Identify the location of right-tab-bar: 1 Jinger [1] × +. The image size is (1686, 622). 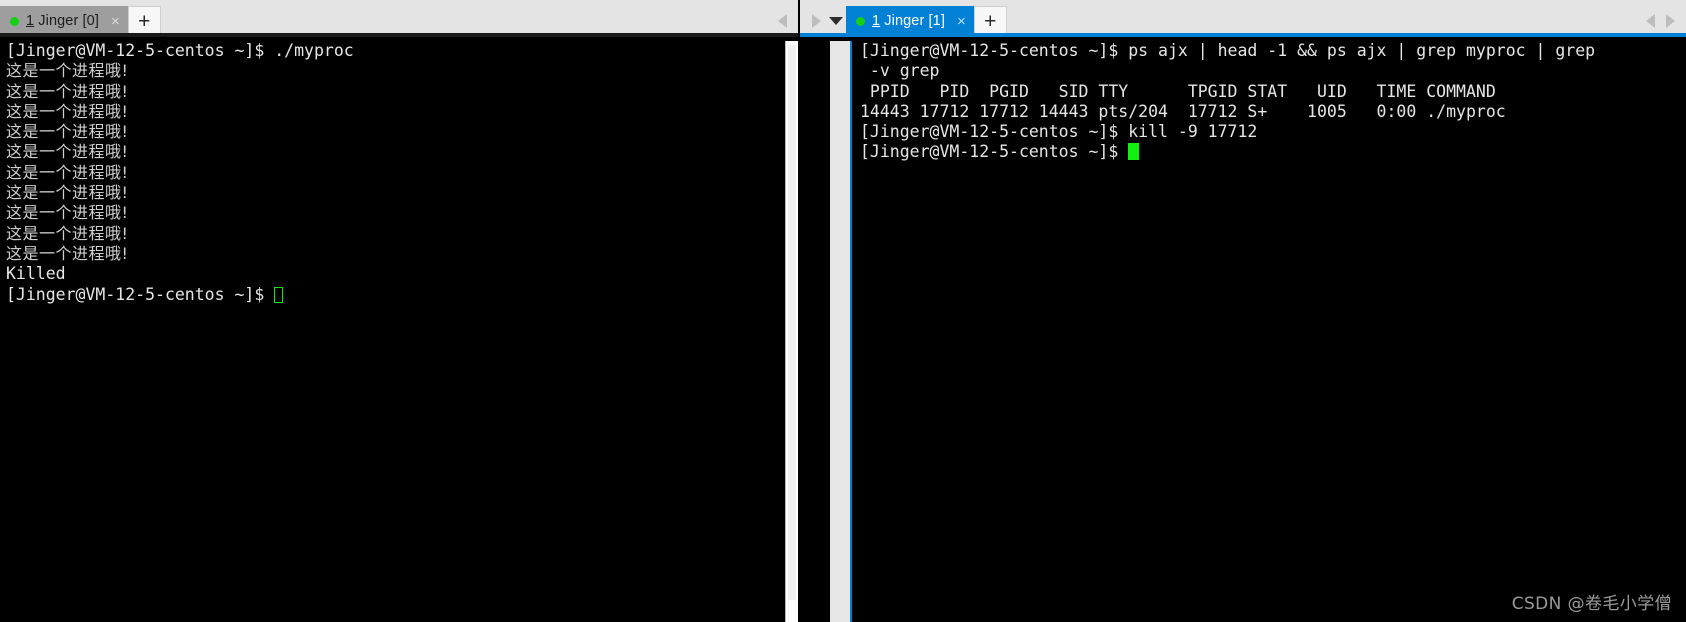
(1243, 16).